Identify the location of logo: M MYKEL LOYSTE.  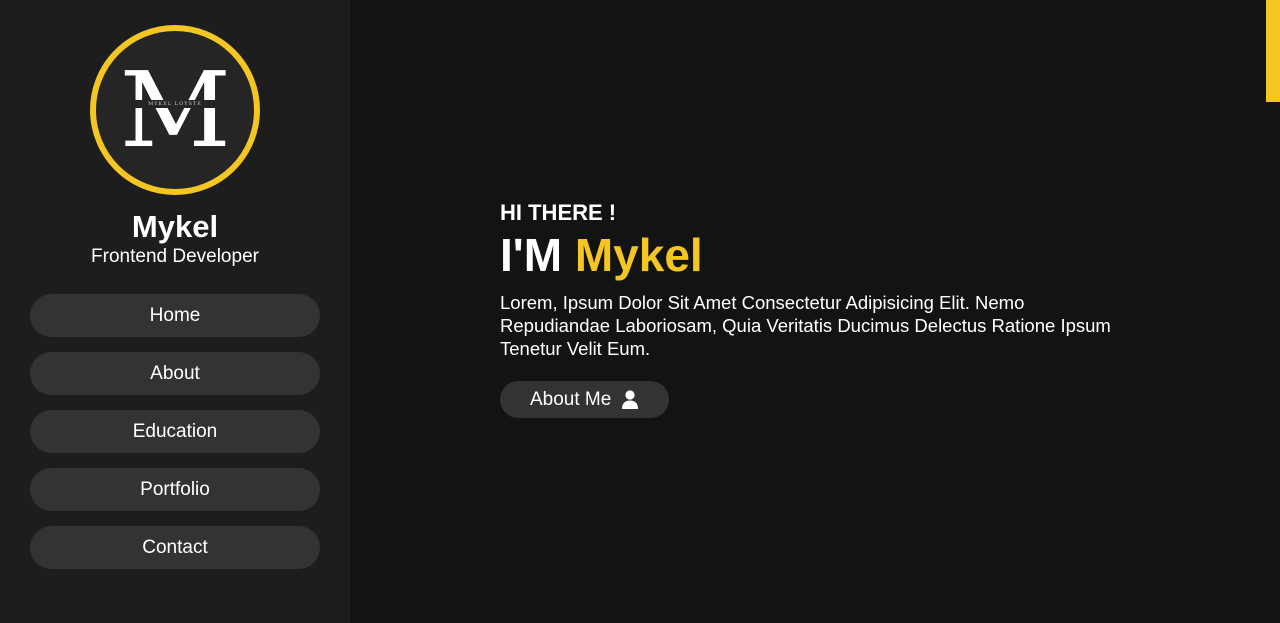
(175, 110).